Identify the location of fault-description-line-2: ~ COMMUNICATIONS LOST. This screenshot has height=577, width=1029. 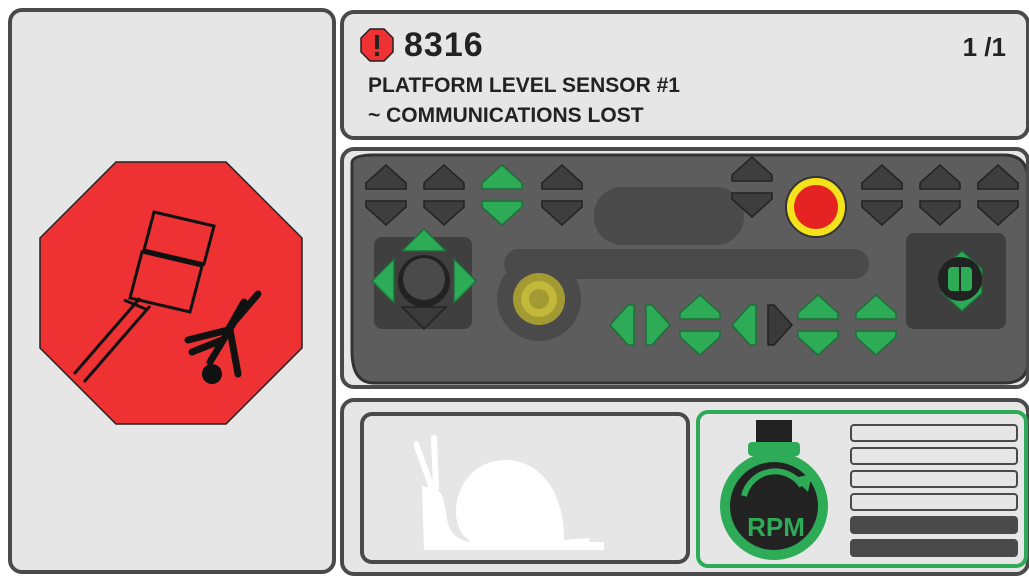
(506, 115).